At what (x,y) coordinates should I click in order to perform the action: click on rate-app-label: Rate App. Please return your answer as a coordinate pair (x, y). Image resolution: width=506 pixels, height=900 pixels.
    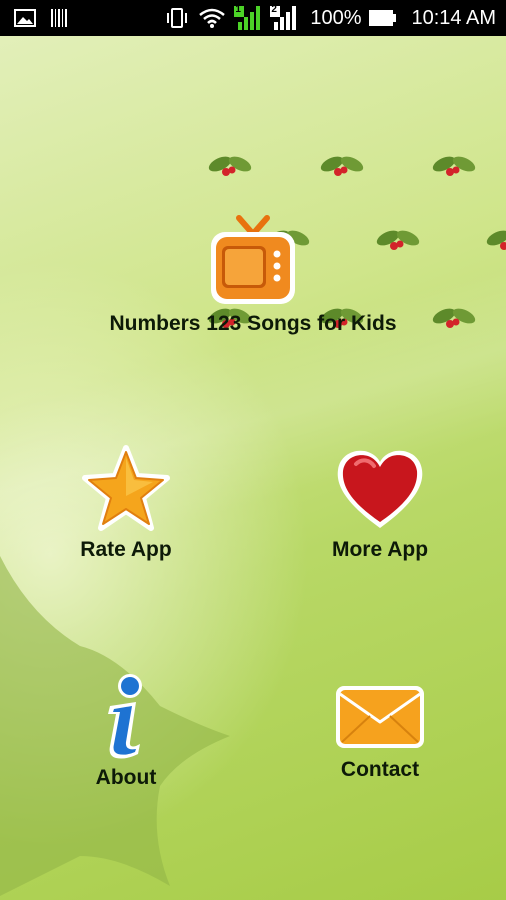
    Looking at the image, I should click on (126, 549).